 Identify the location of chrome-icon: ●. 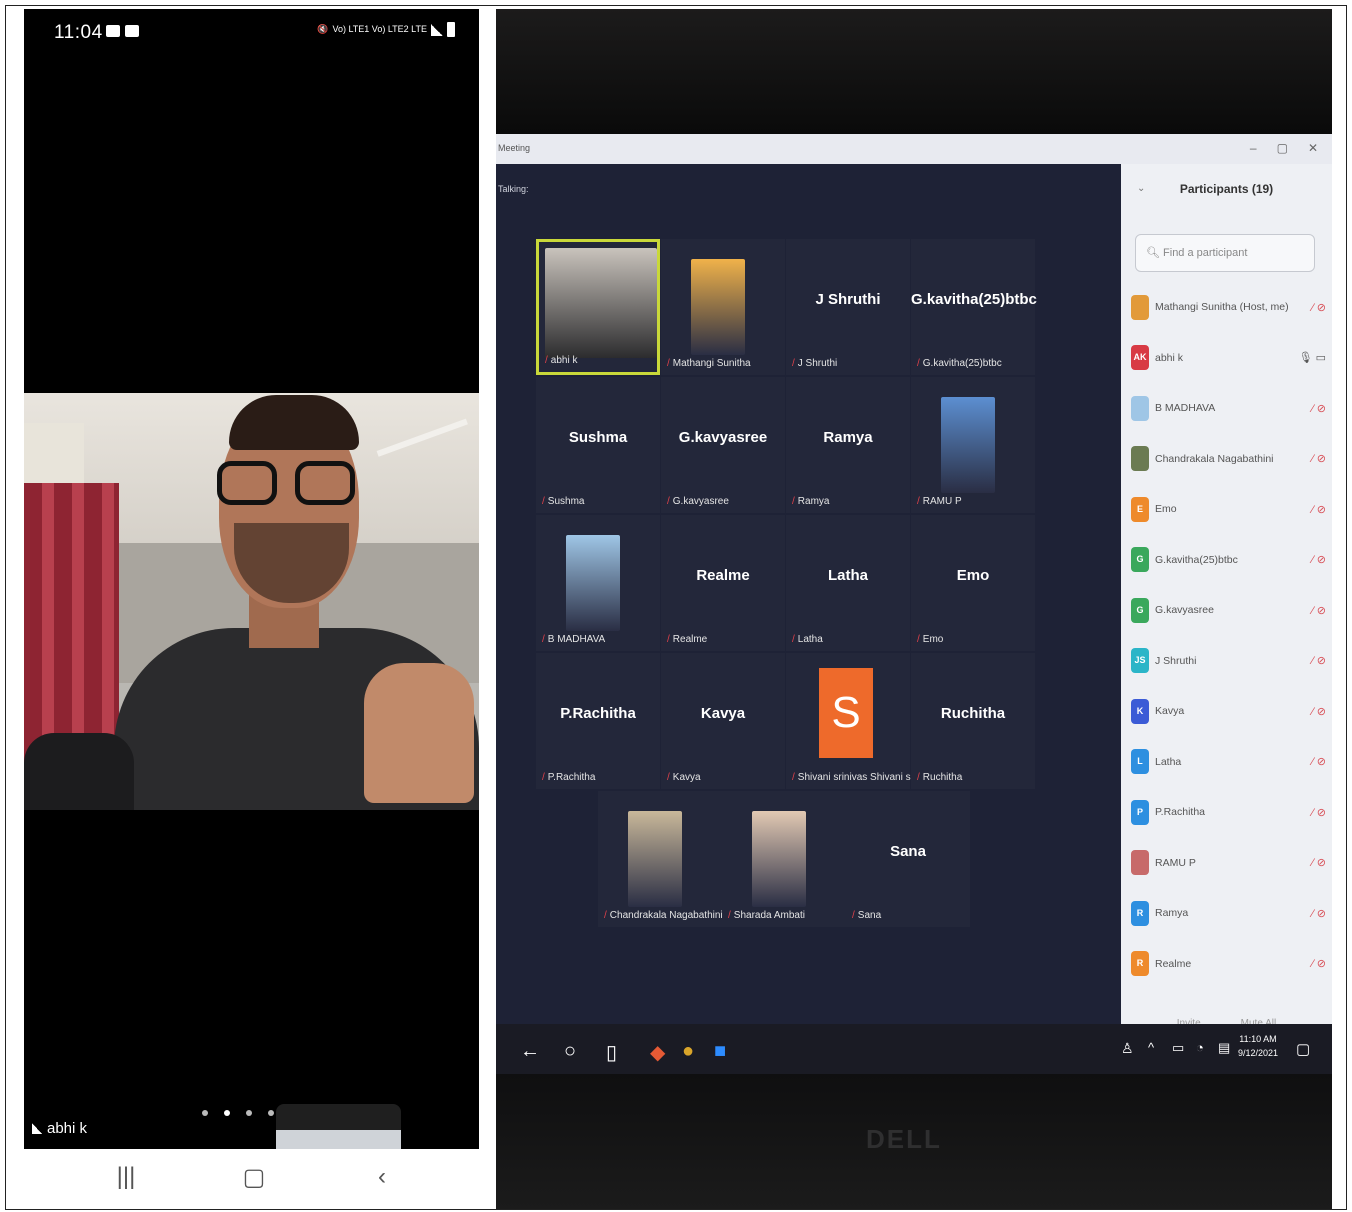
(688, 1051).